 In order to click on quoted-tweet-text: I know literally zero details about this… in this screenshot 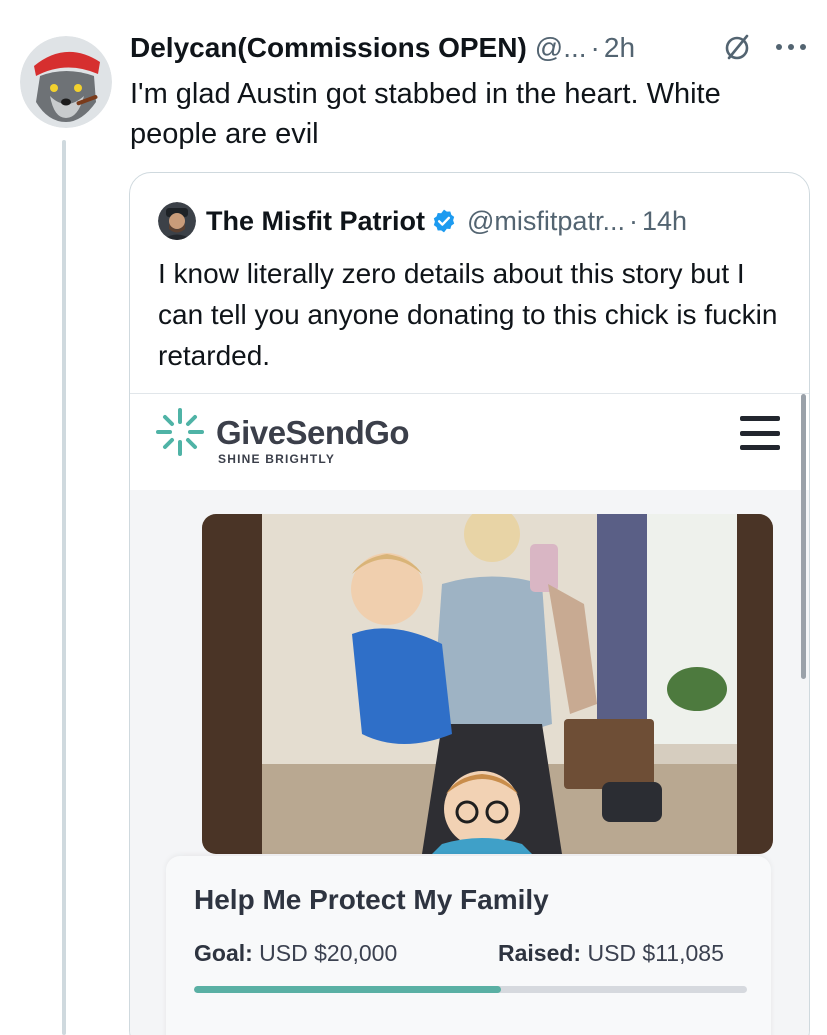, I will do `click(468, 314)`.